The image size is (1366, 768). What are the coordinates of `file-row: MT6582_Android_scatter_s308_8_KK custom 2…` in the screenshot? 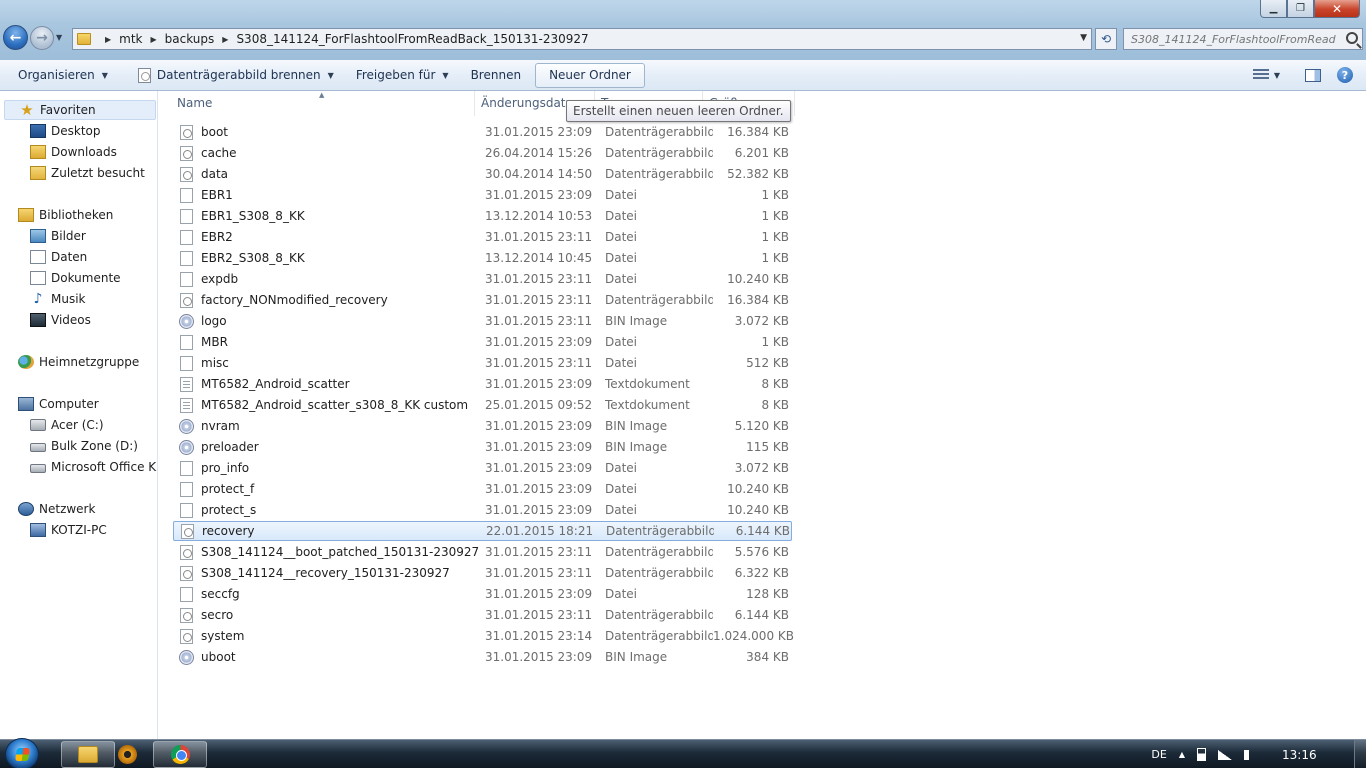 It's located at (482, 405).